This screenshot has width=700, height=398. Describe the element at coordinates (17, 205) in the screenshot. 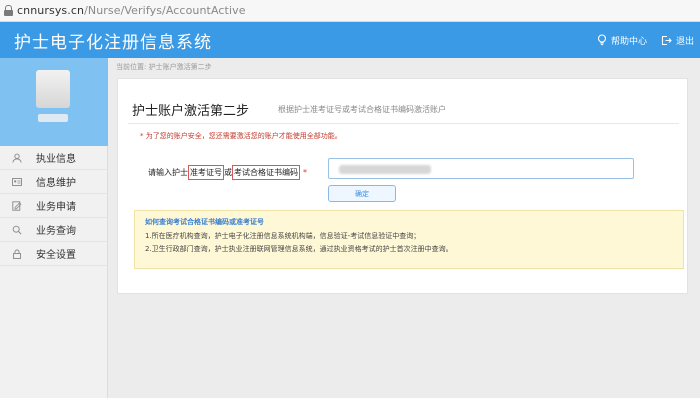

I see `edit-doc-icon` at that location.